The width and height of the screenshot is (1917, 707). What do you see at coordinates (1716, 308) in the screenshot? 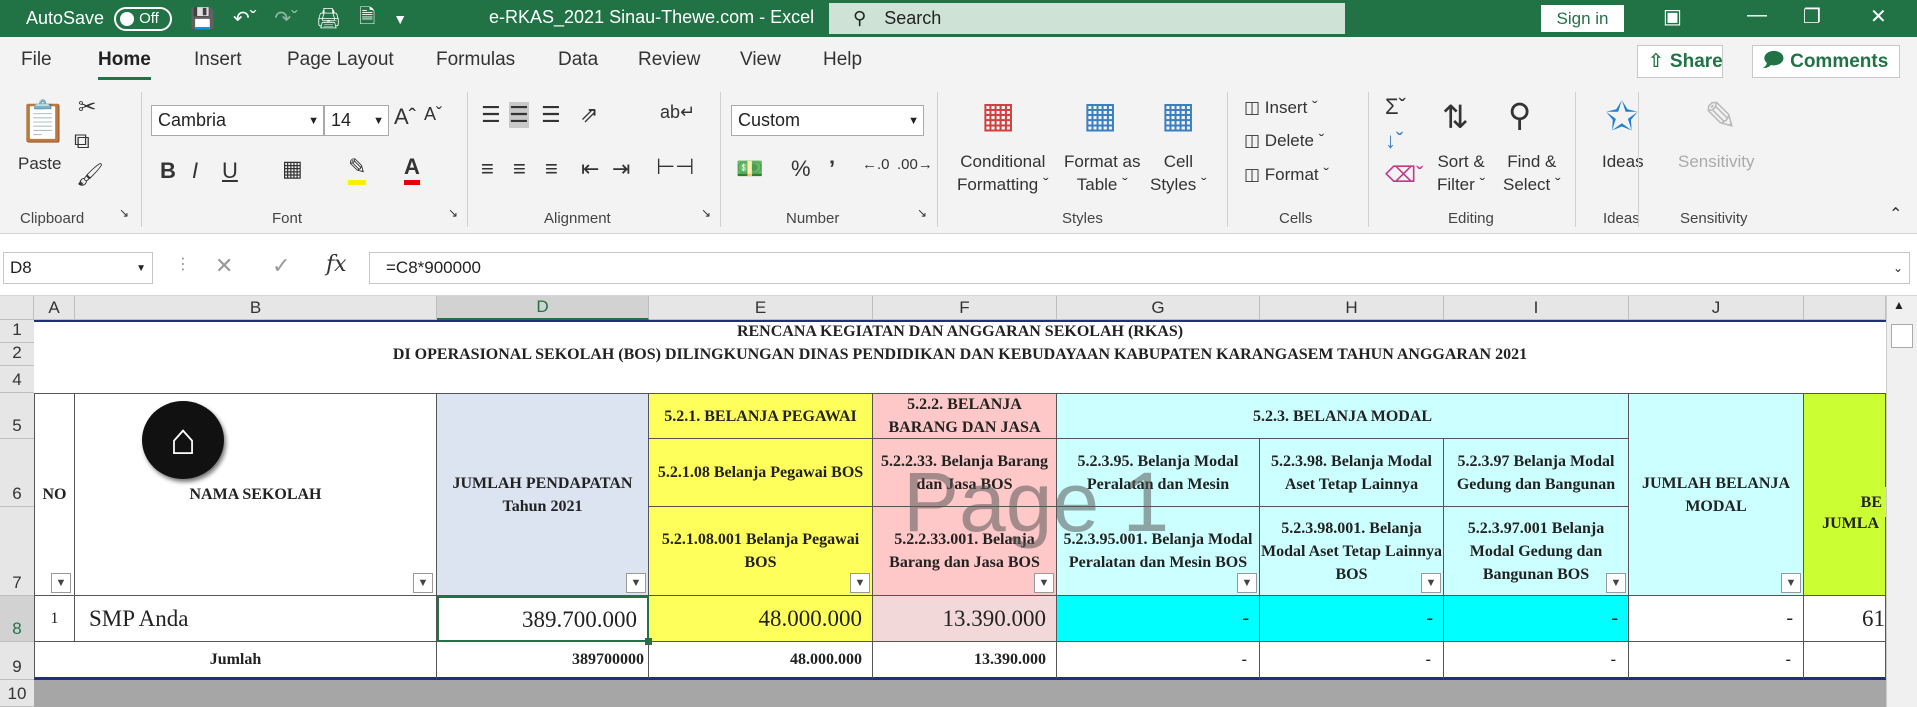
I see `column-header-j: J` at bounding box center [1716, 308].